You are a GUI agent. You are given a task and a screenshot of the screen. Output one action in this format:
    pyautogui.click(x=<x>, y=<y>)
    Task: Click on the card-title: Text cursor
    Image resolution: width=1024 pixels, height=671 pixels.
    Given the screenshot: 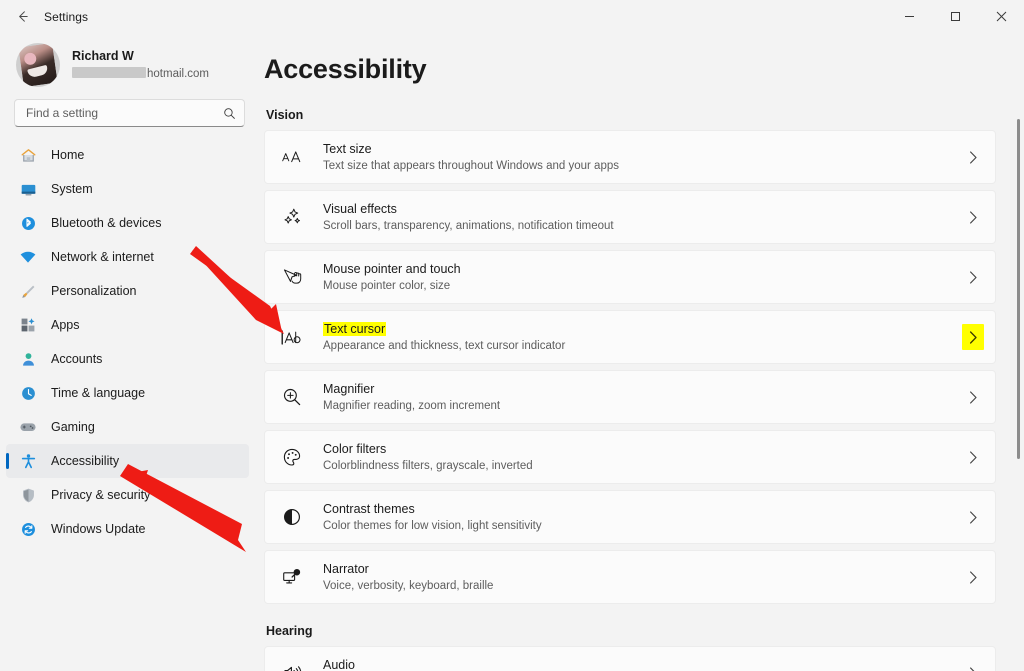 What is the action you would take?
    pyautogui.click(x=642, y=329)
    